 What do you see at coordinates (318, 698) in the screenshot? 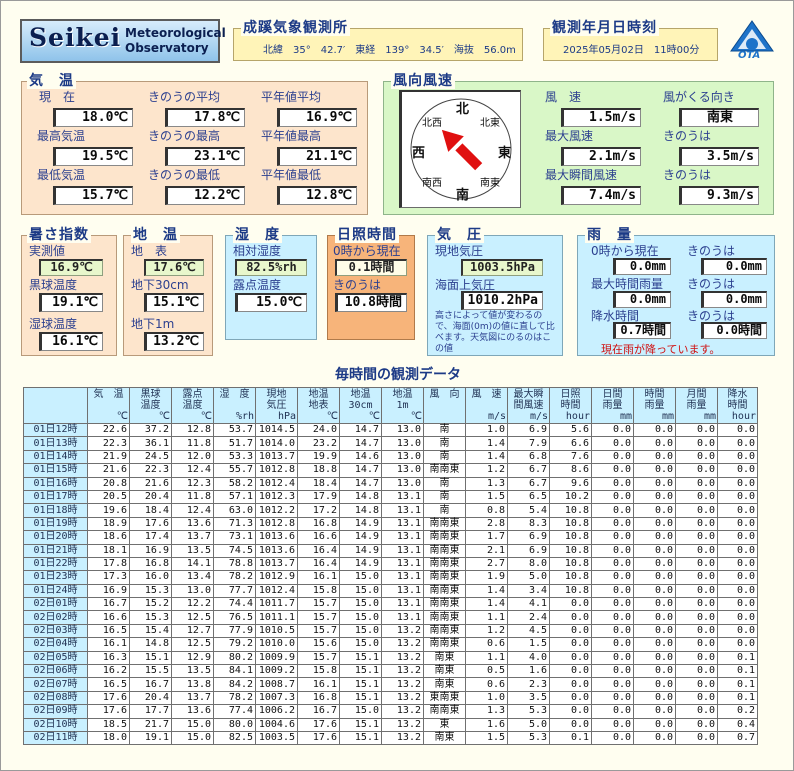
I see `table-cell: 16.8` at bounding box center [318, 698].